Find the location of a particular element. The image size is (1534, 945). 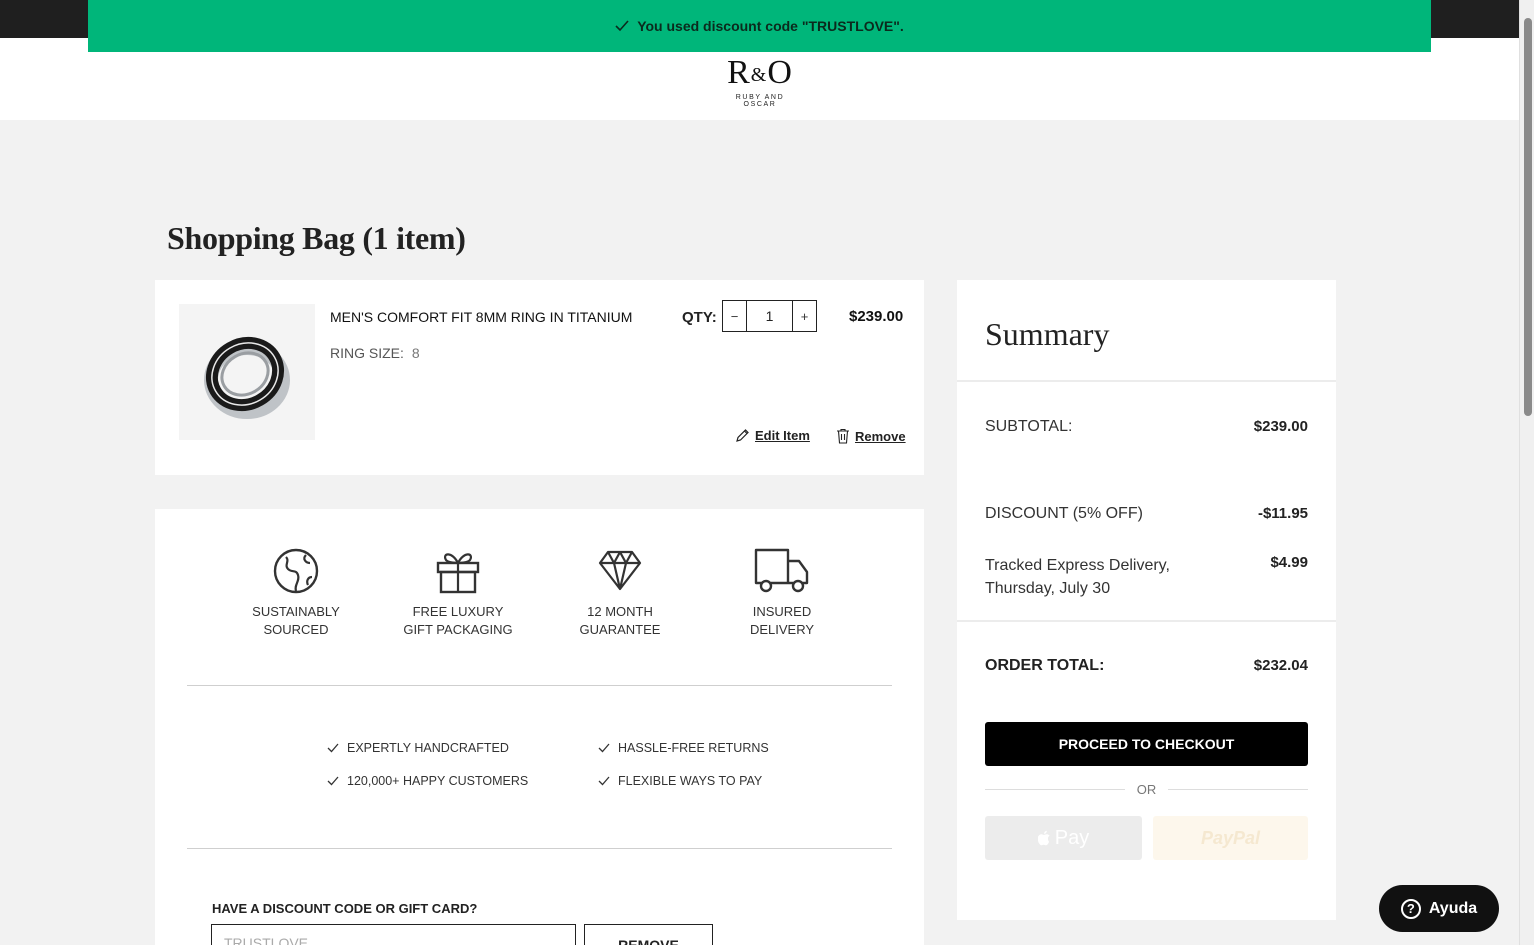

ring-image is located at coordinates (247, 377).